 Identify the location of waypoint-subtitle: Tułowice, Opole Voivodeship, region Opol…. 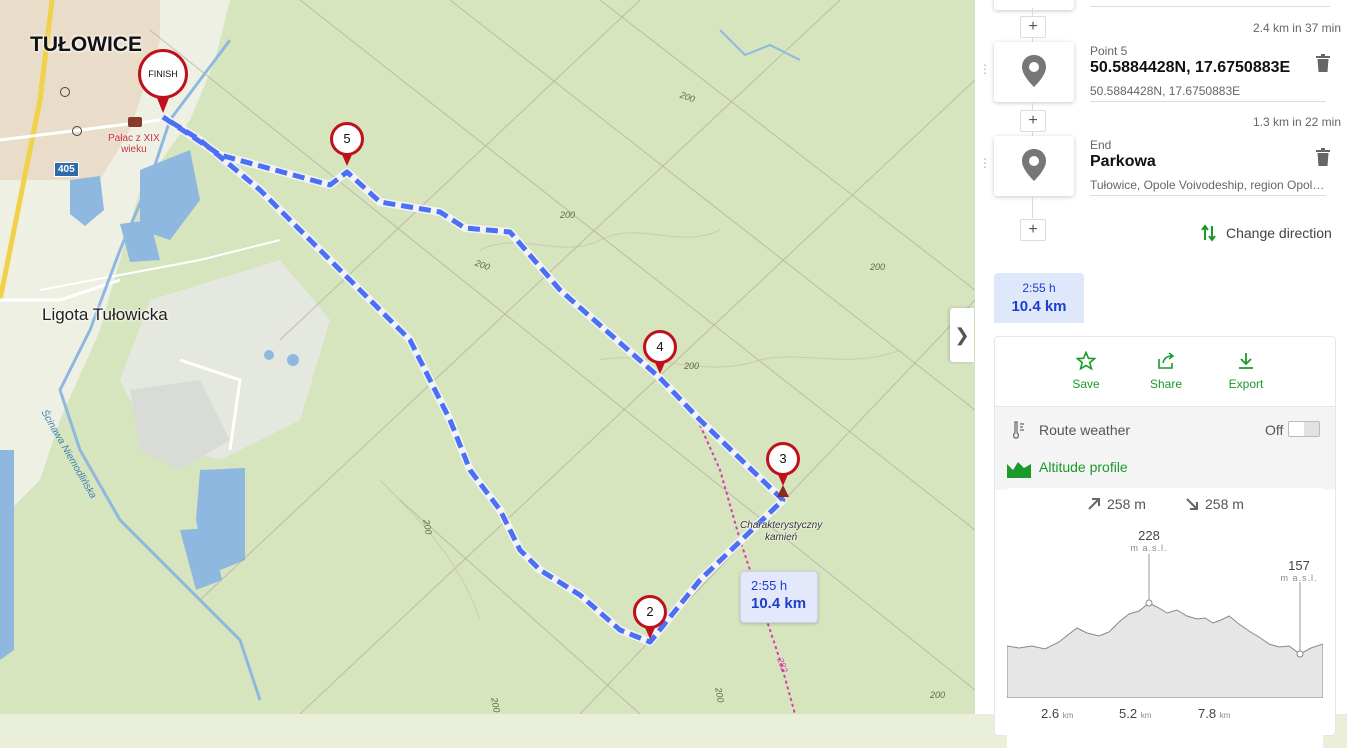
(1208, 187).